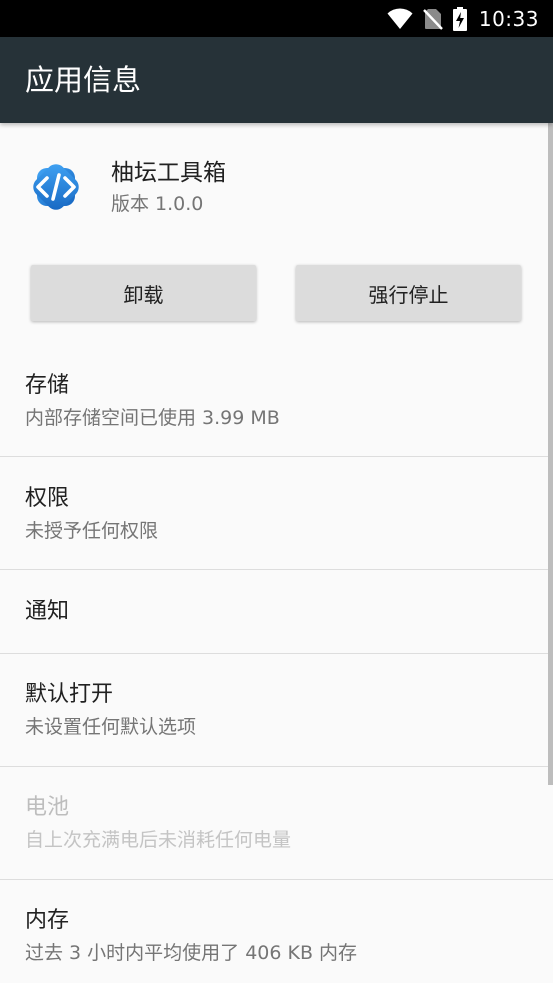 This screenshot has width=553, height=983. What do you see at coordinates (276, 710) in the screenshot?
I see `setting-item-open-by-default: 默认打开 未设置任何默认选项` at bounding box center [276, 710].